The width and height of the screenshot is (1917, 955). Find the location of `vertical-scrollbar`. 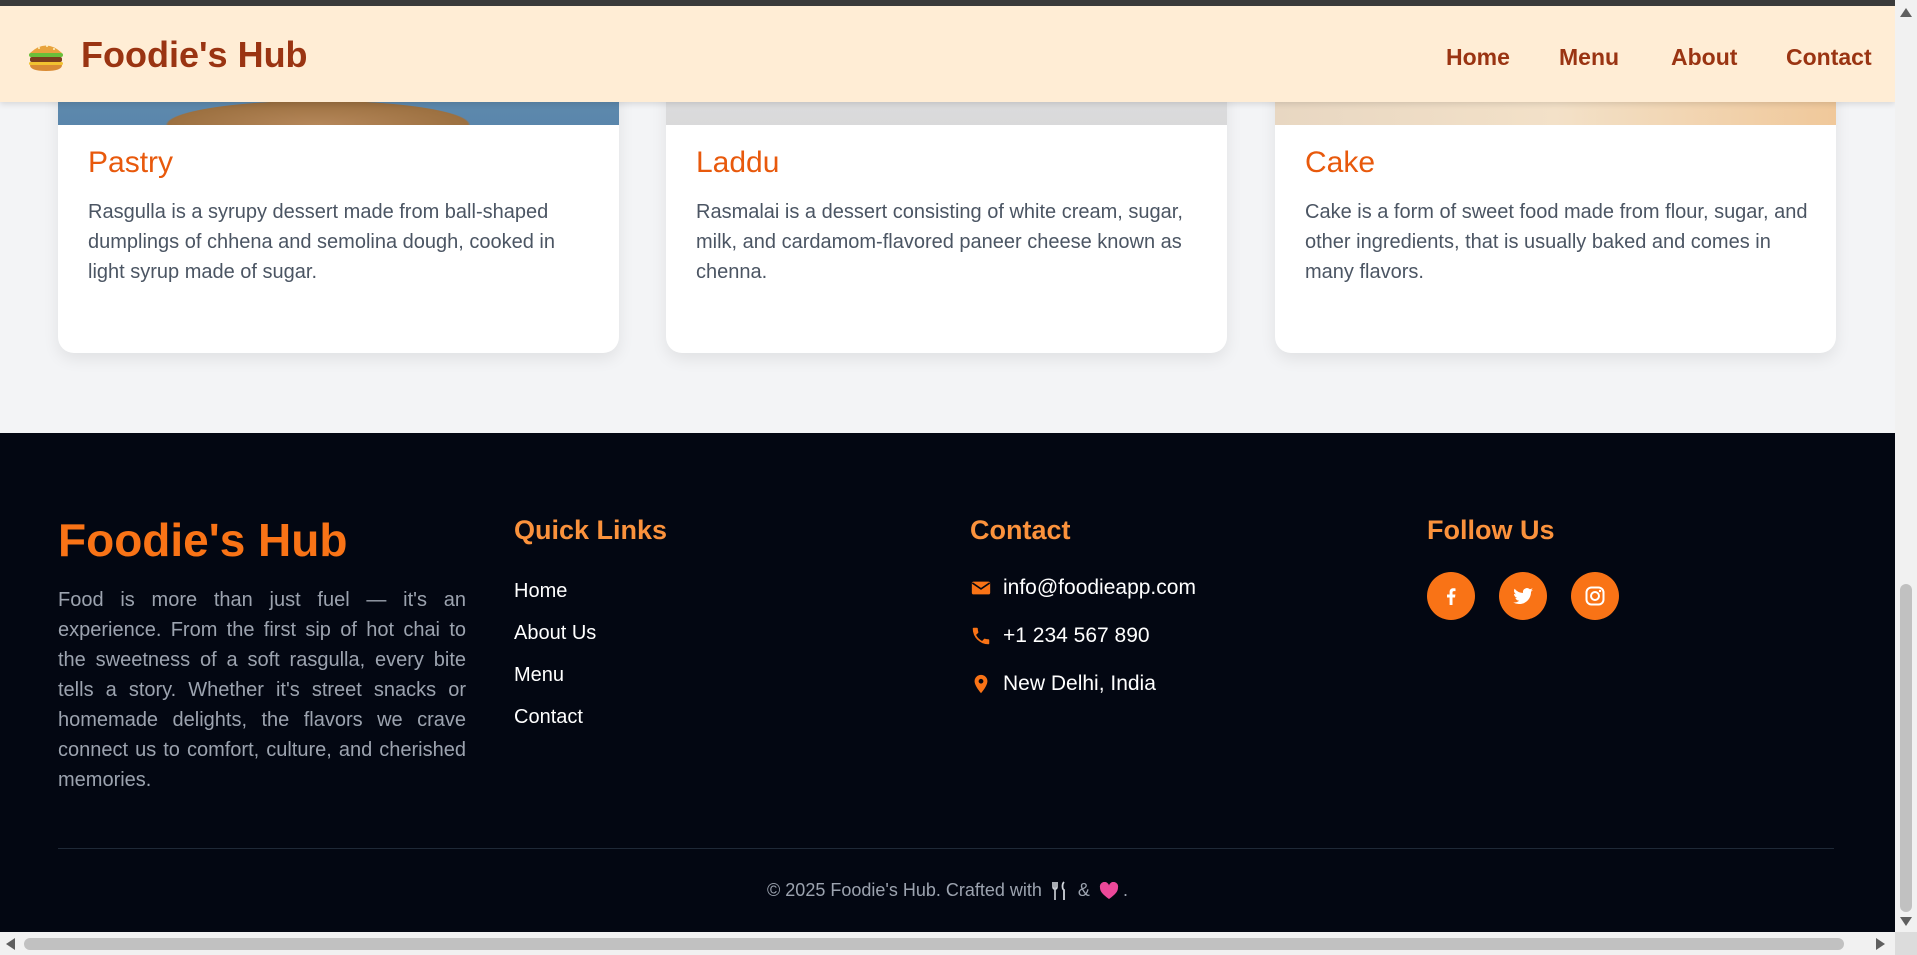

vertical-scrollbar is located at coordinates (1906, 466).